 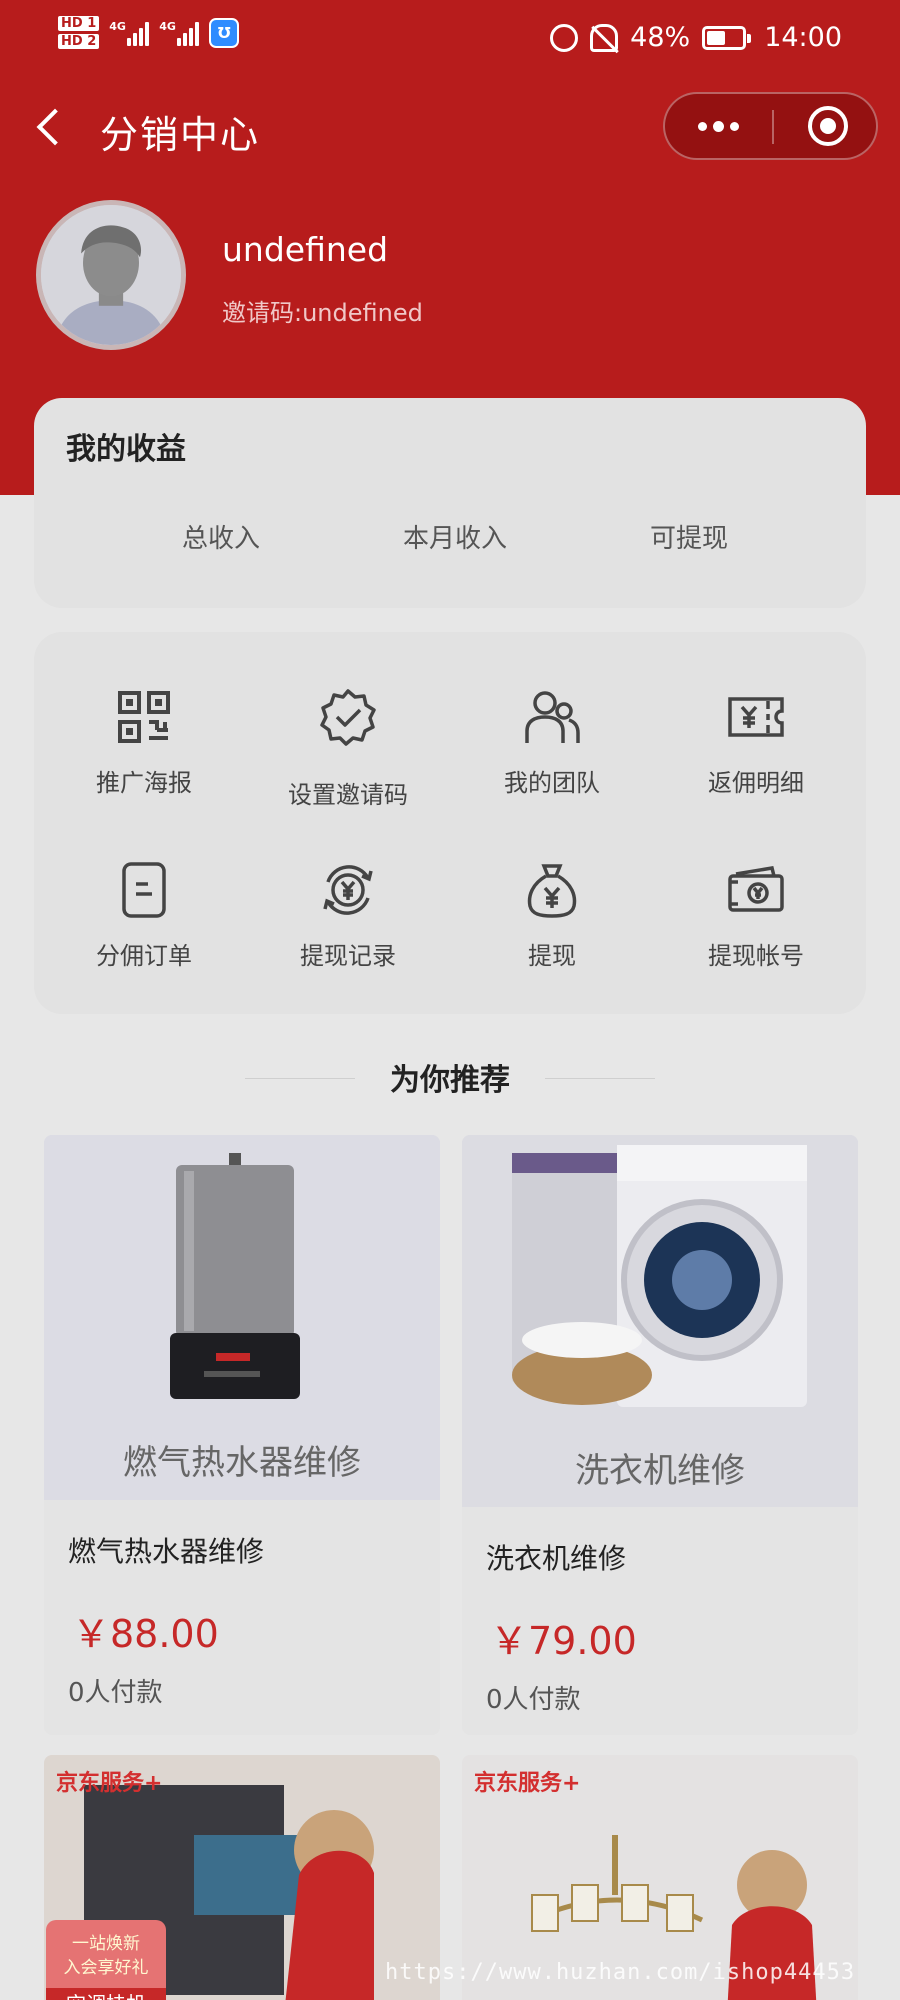 I want to click on qrcode-icon, so click(x=144, y=717).